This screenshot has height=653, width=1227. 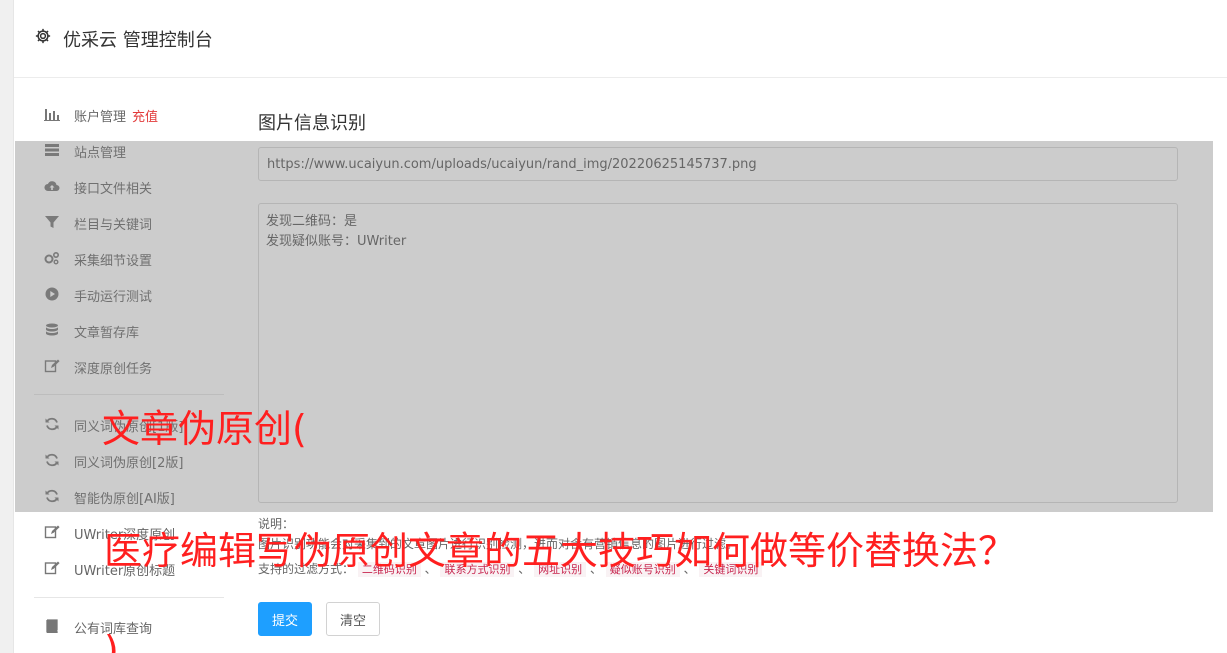 What do you see at coordinates (285, 619) in the screenshot?
I see `submit-button: 提交` at bounding box center [285, 619].